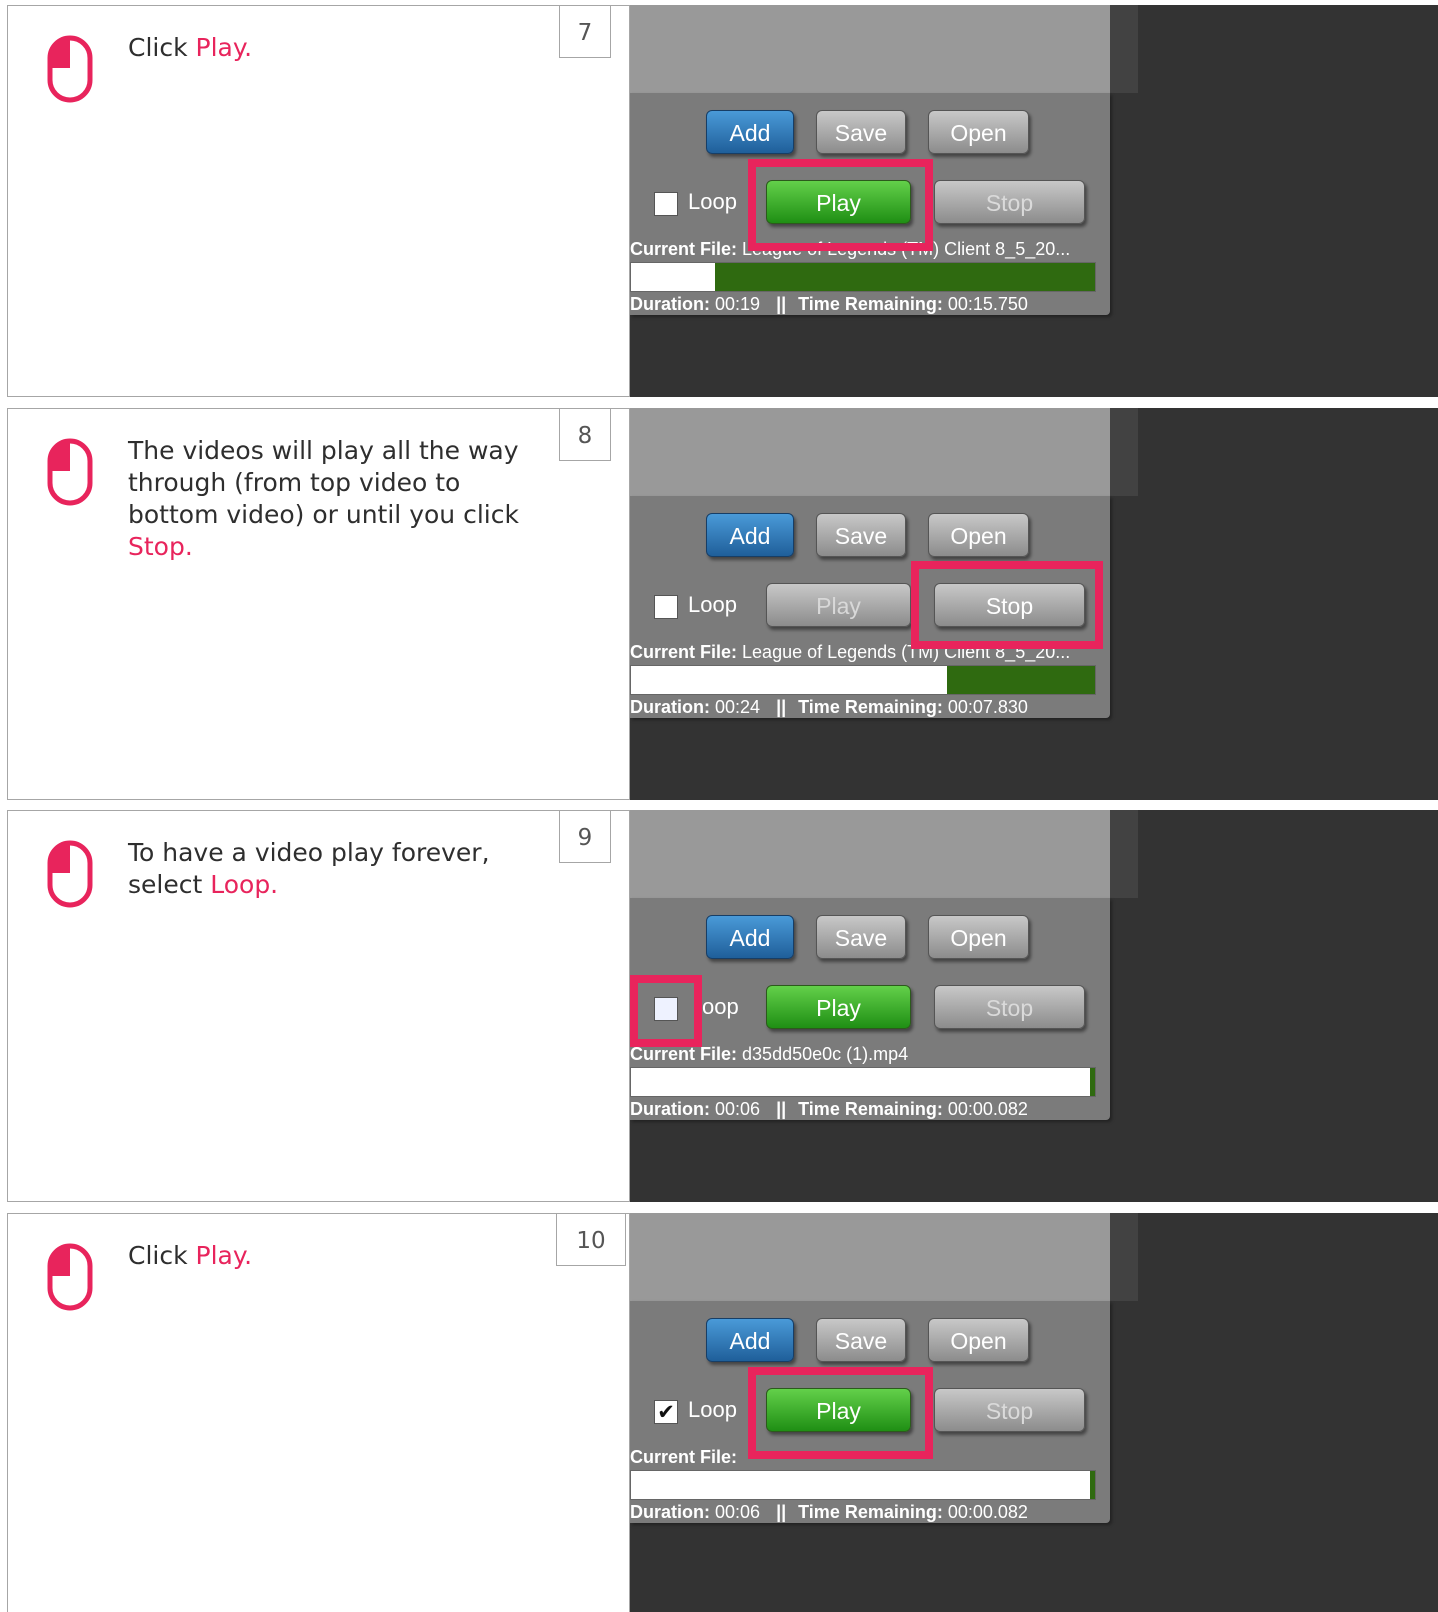 This screenshot has height=1612, width=1438. What do you see at coordinates (585, 837) in the screenshot?
I see `step-number: 9` at bounding box center [585, 837].